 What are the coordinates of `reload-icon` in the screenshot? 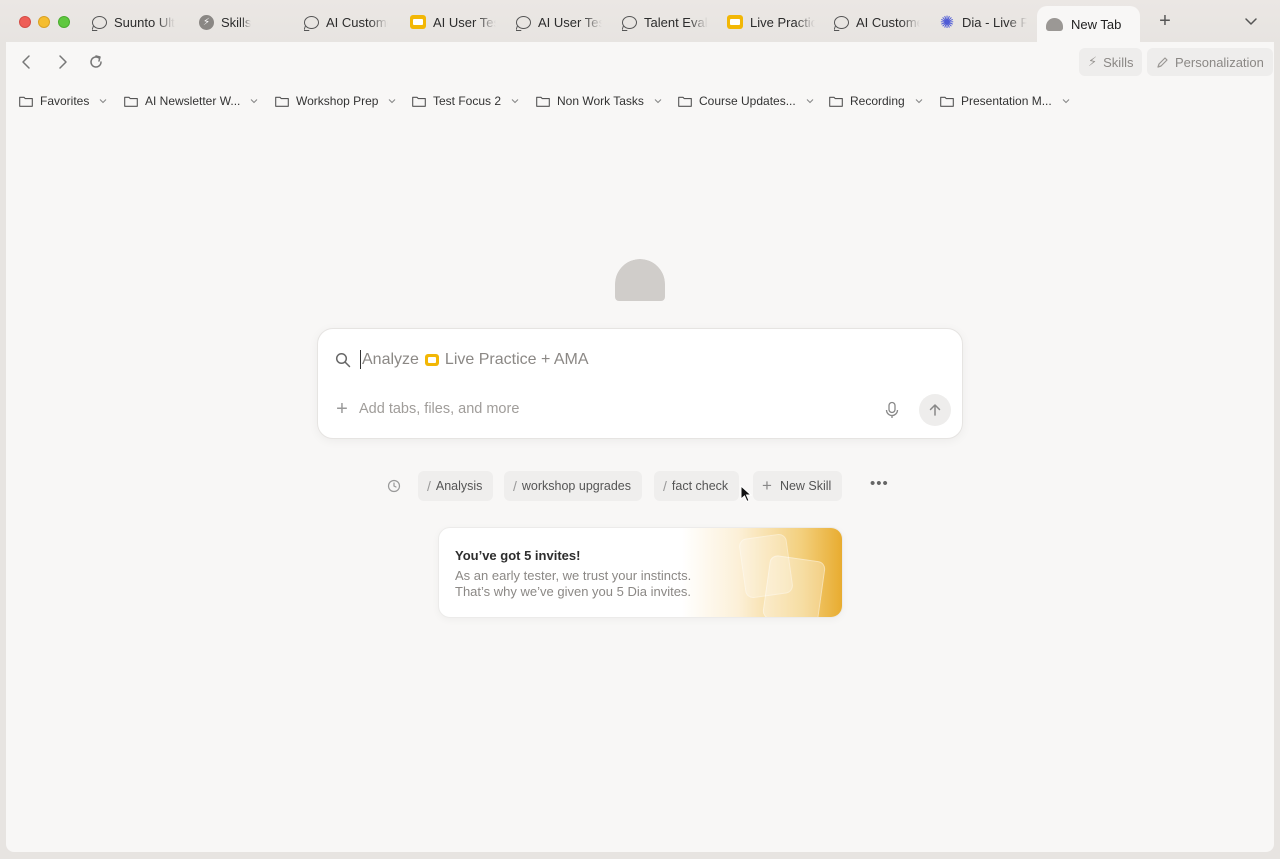 It's located at (96, 62).